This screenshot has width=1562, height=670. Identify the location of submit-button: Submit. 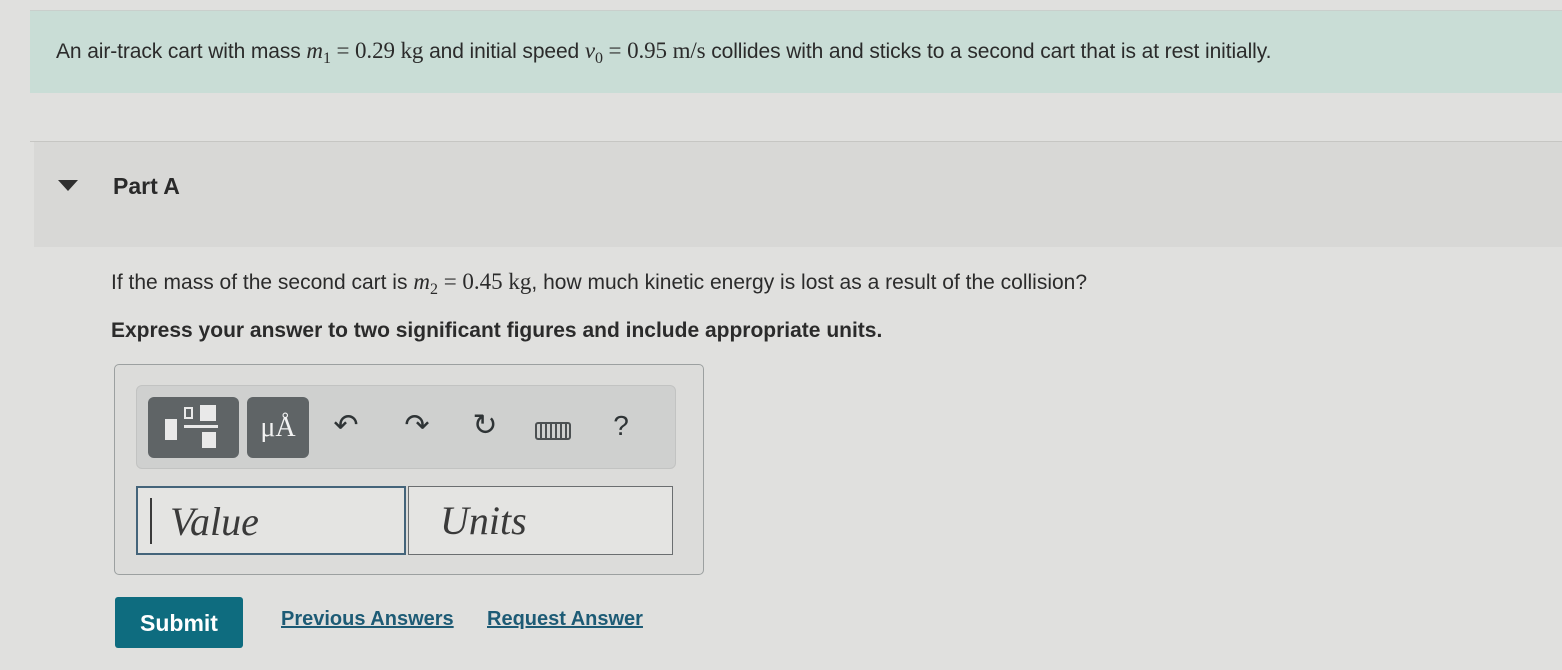
(179, 622).